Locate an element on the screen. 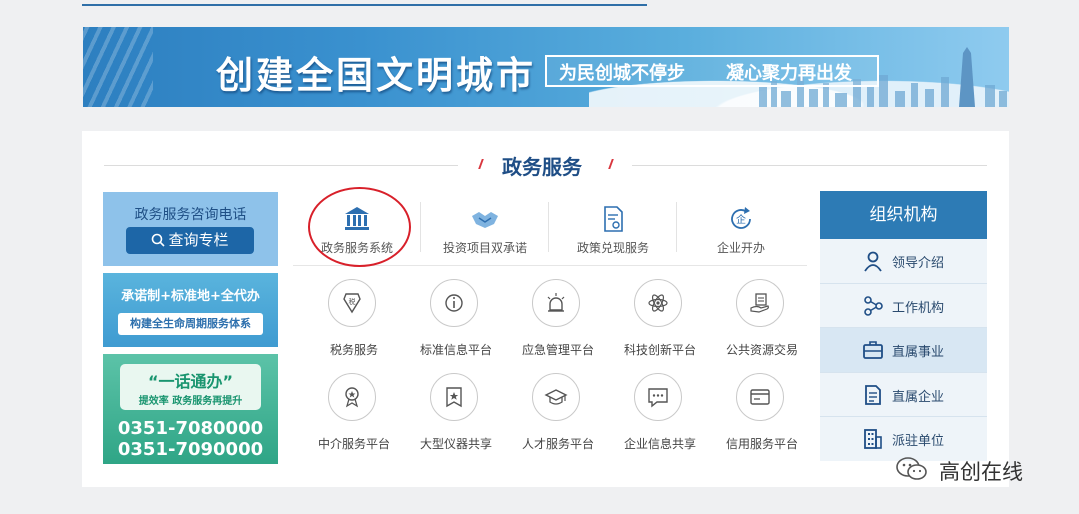  organization-title: 组织机构 is located at coordinates (903, 215).